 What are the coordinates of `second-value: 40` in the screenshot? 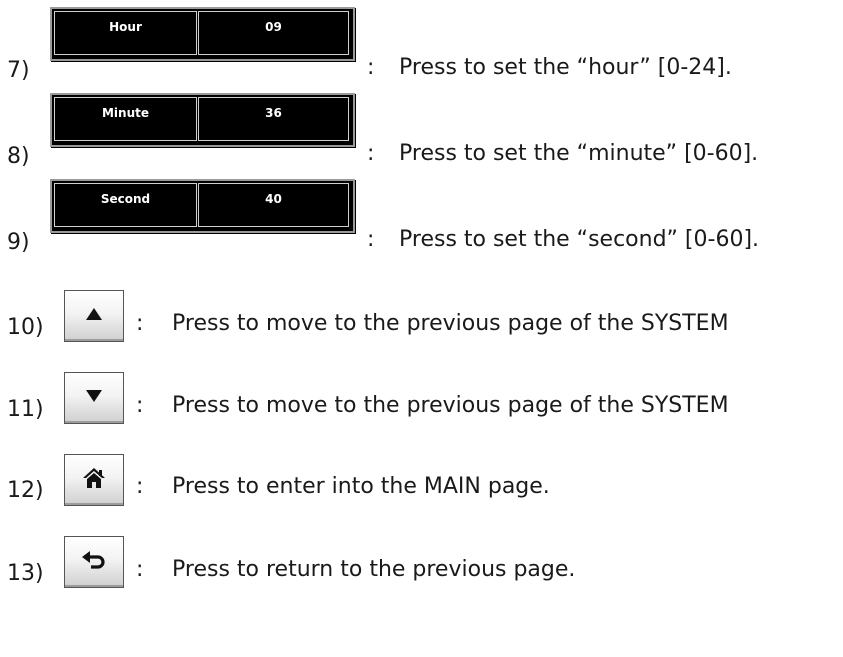 It's located at (273, 205).